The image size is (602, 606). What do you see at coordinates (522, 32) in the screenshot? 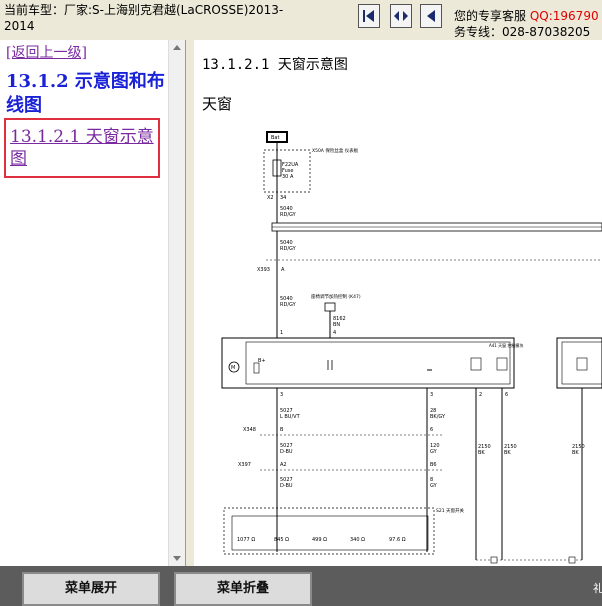
I see `service-phone: 务专线：028-87038205` at bounding box center [522, 32].